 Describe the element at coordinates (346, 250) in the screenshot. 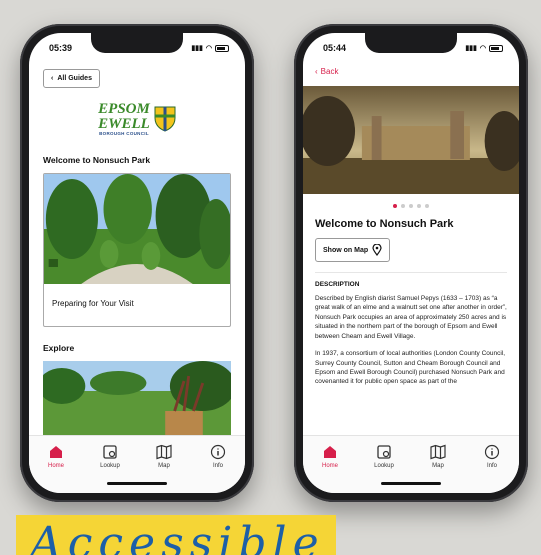

I see `show-on-map-label: Show on Map` at that location.